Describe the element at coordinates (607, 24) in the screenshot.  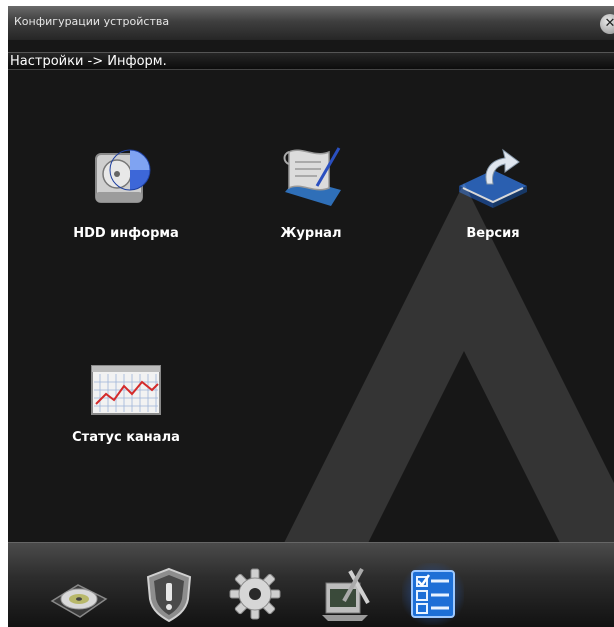
I see `close-icon: ✕` at that location.